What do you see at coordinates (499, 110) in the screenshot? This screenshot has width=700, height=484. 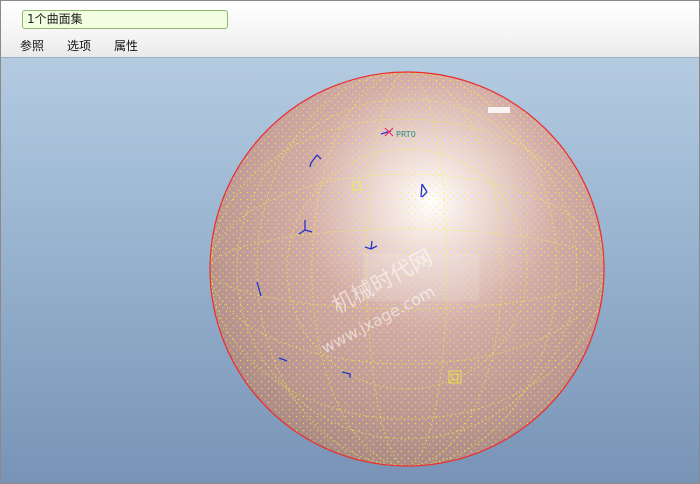 I see `small-annotation` at bounding box center [499, 110].